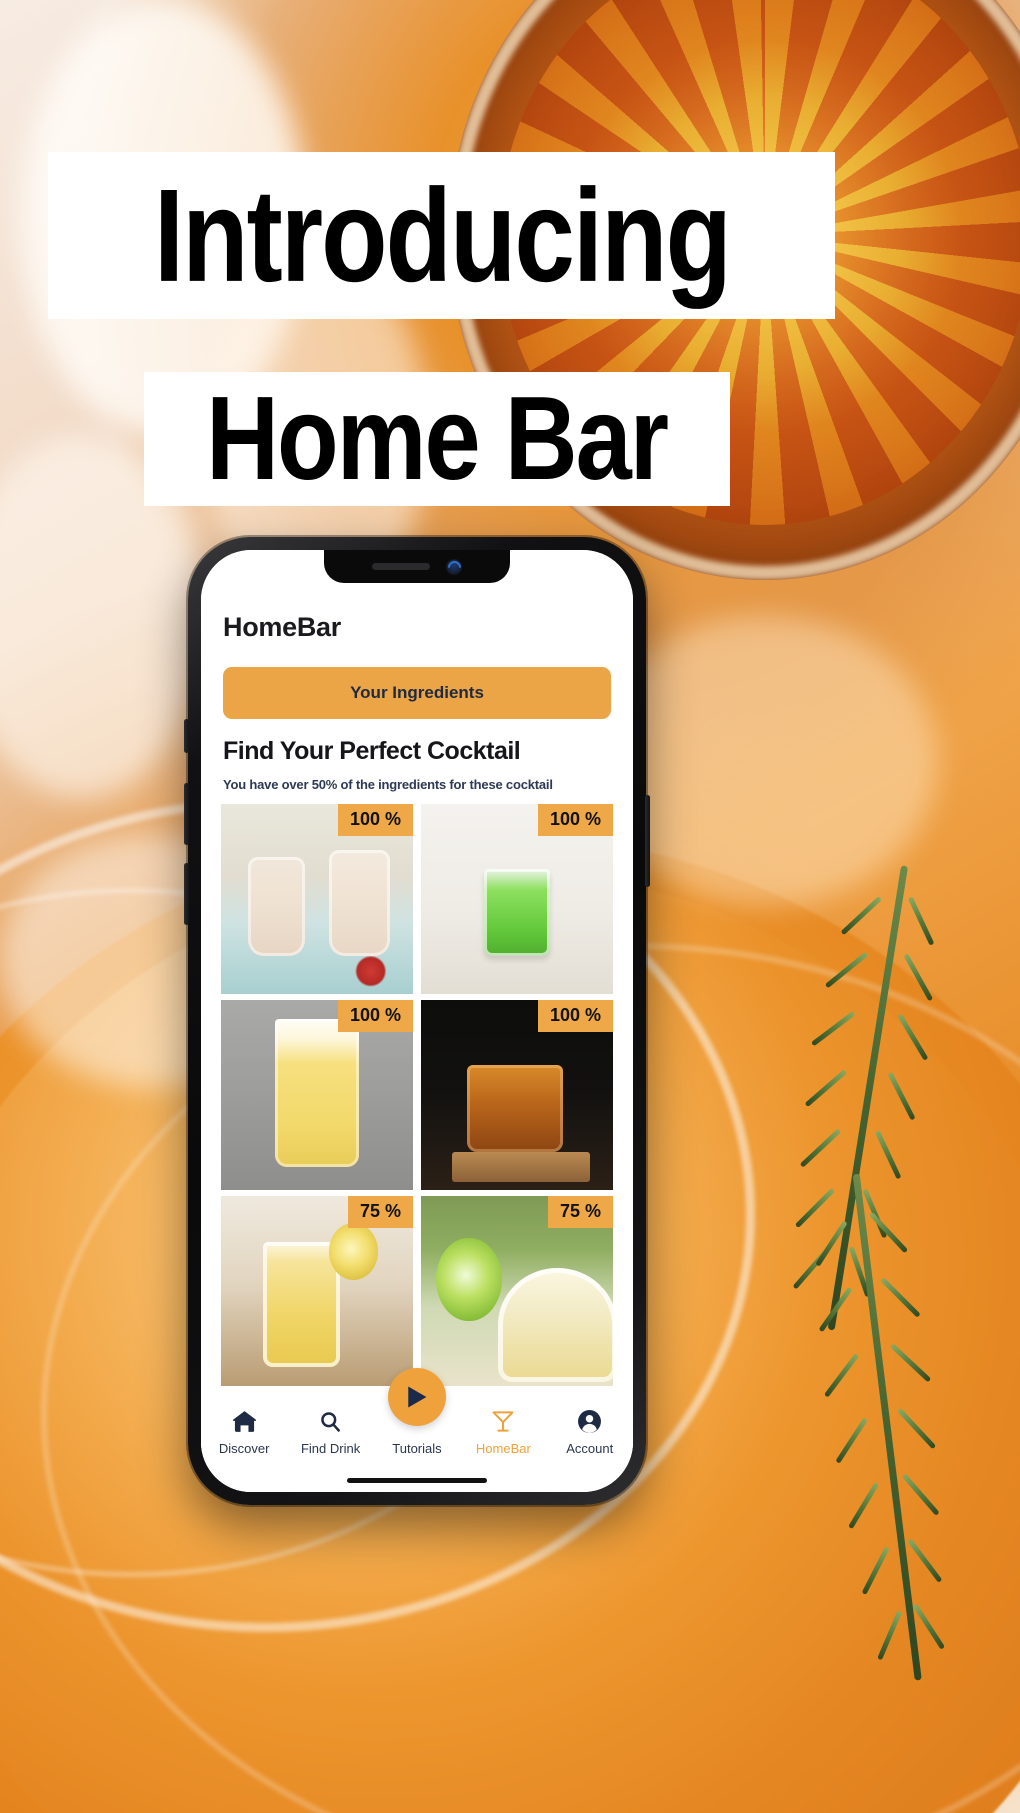 The height and width of the screenshot is (1813, 1020). I want to click on front-camera-icon, so click(454, 566).